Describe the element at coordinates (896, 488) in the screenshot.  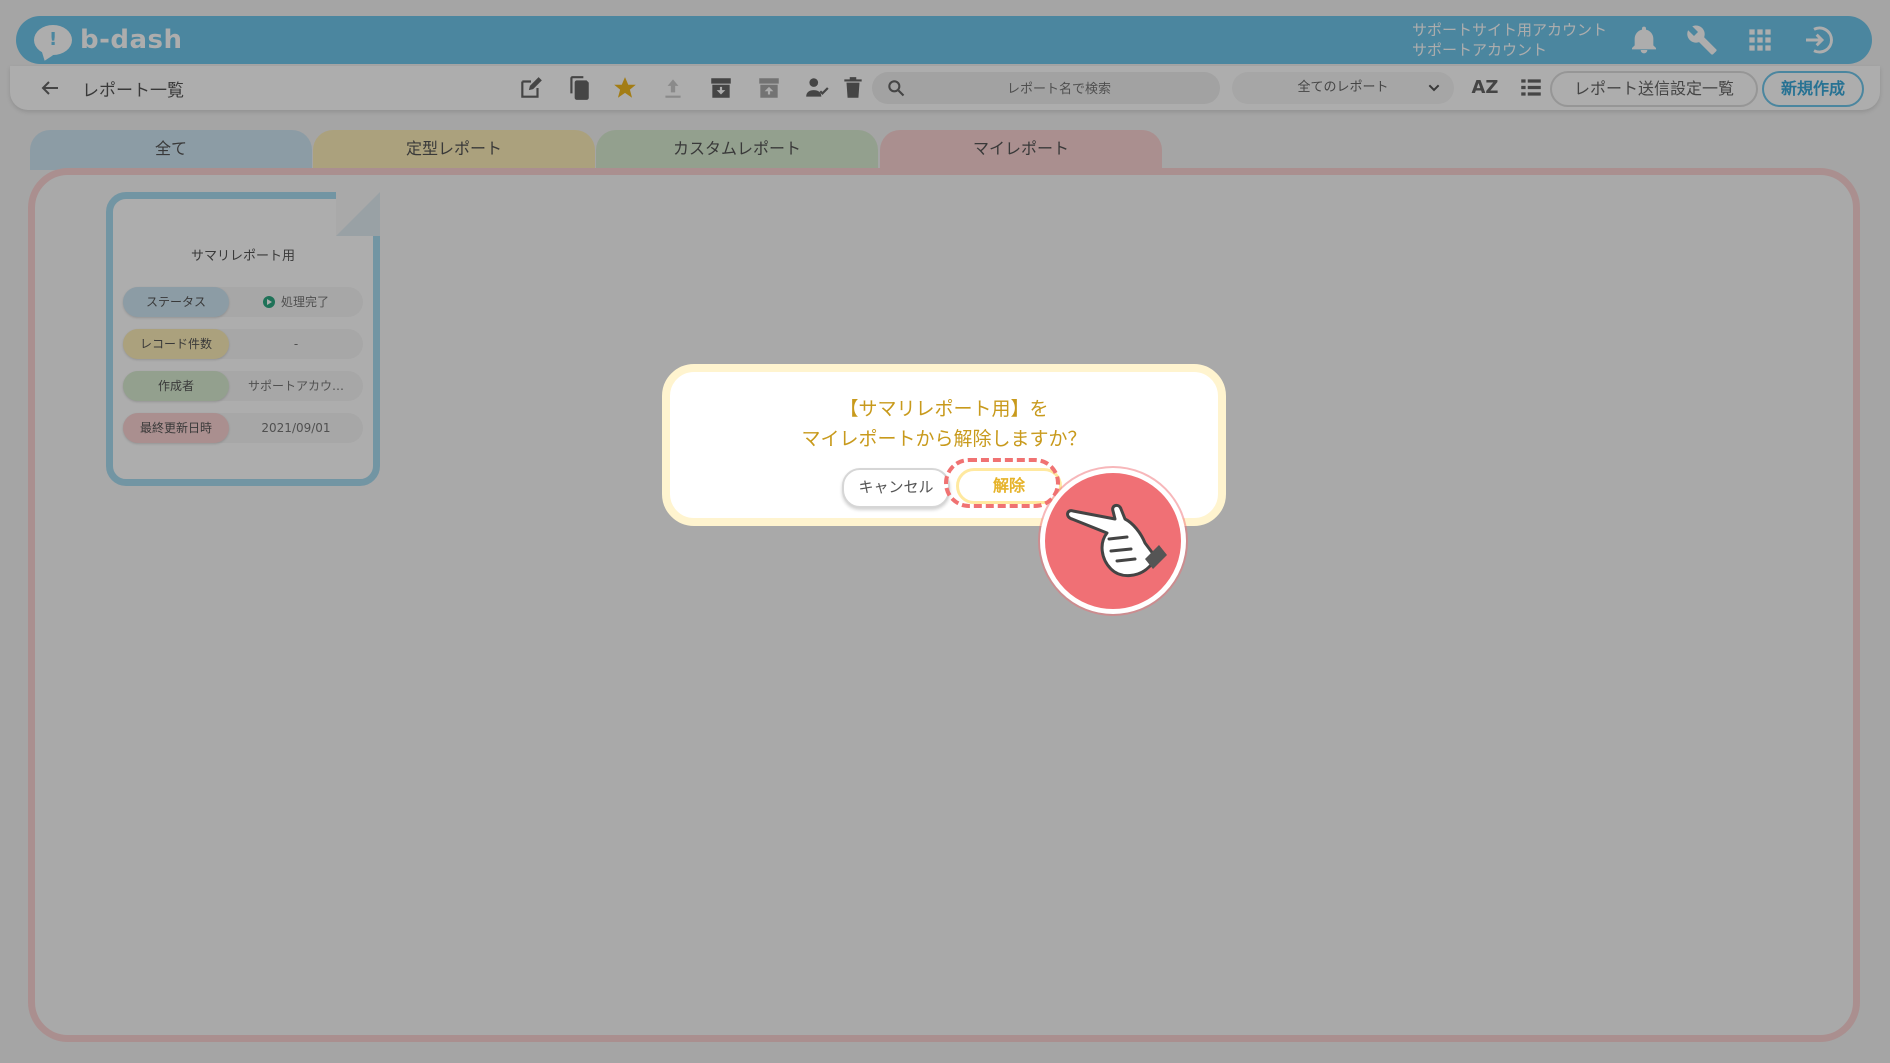
I see `cancel-button: キャンセル` at that location.